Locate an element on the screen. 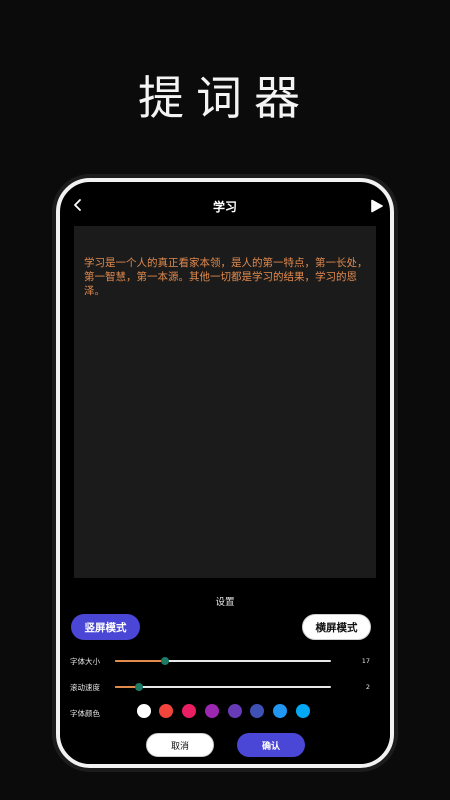 This screenshot has height=800, width=450. scroll-speed-thumb is located at coordinates (138, 687).